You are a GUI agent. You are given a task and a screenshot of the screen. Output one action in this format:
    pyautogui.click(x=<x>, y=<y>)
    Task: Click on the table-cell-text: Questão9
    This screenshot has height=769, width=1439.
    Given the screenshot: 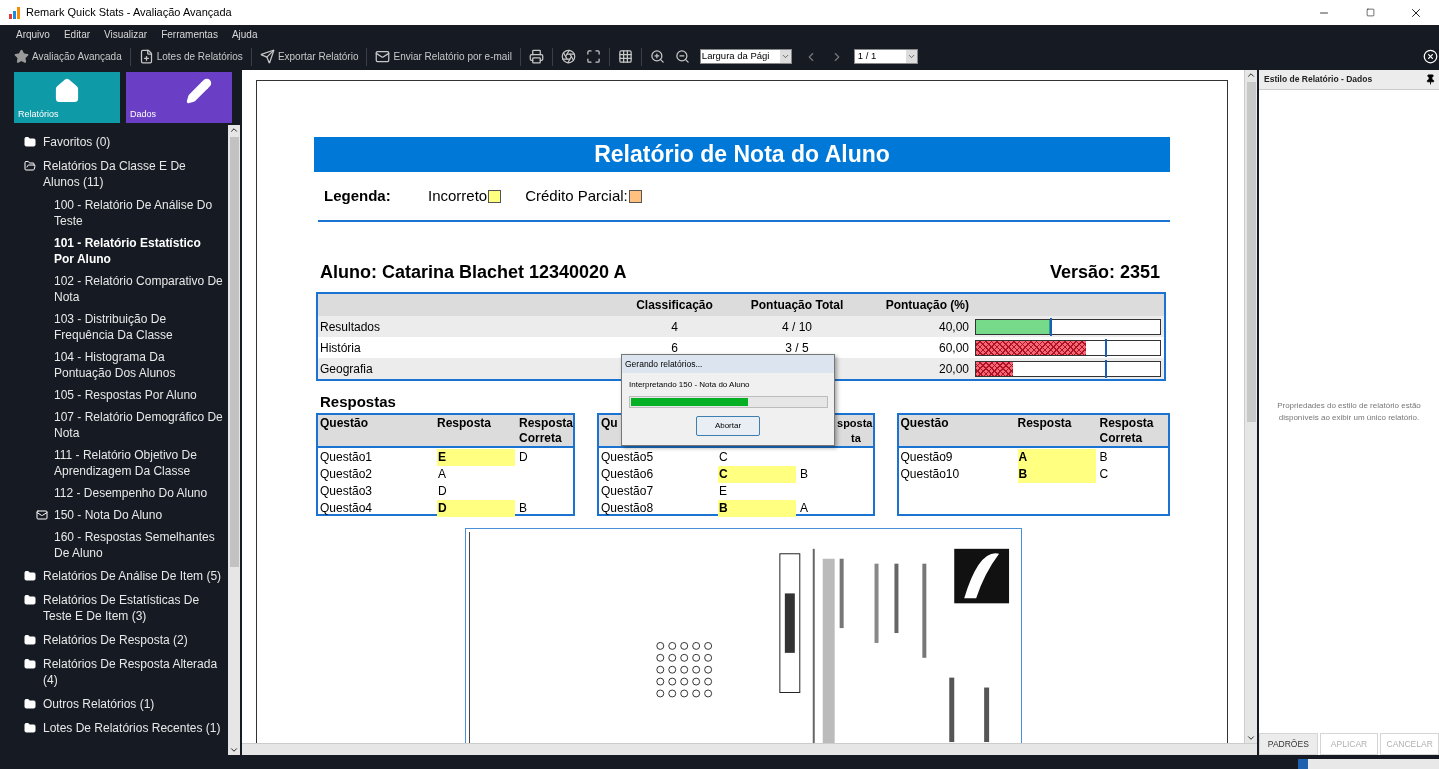 What is the action you would take?
    pyautogui.click(x=927, y=457)
    